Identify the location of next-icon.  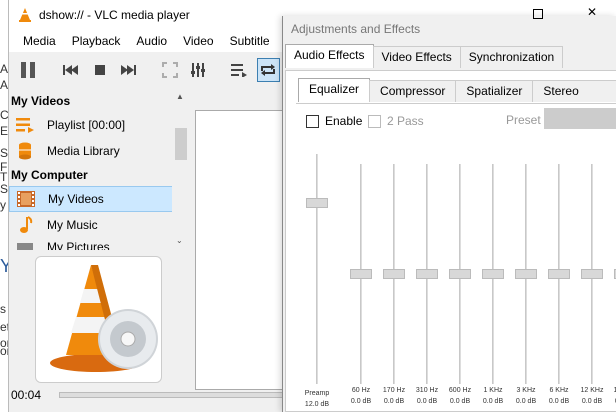
(128, 70).